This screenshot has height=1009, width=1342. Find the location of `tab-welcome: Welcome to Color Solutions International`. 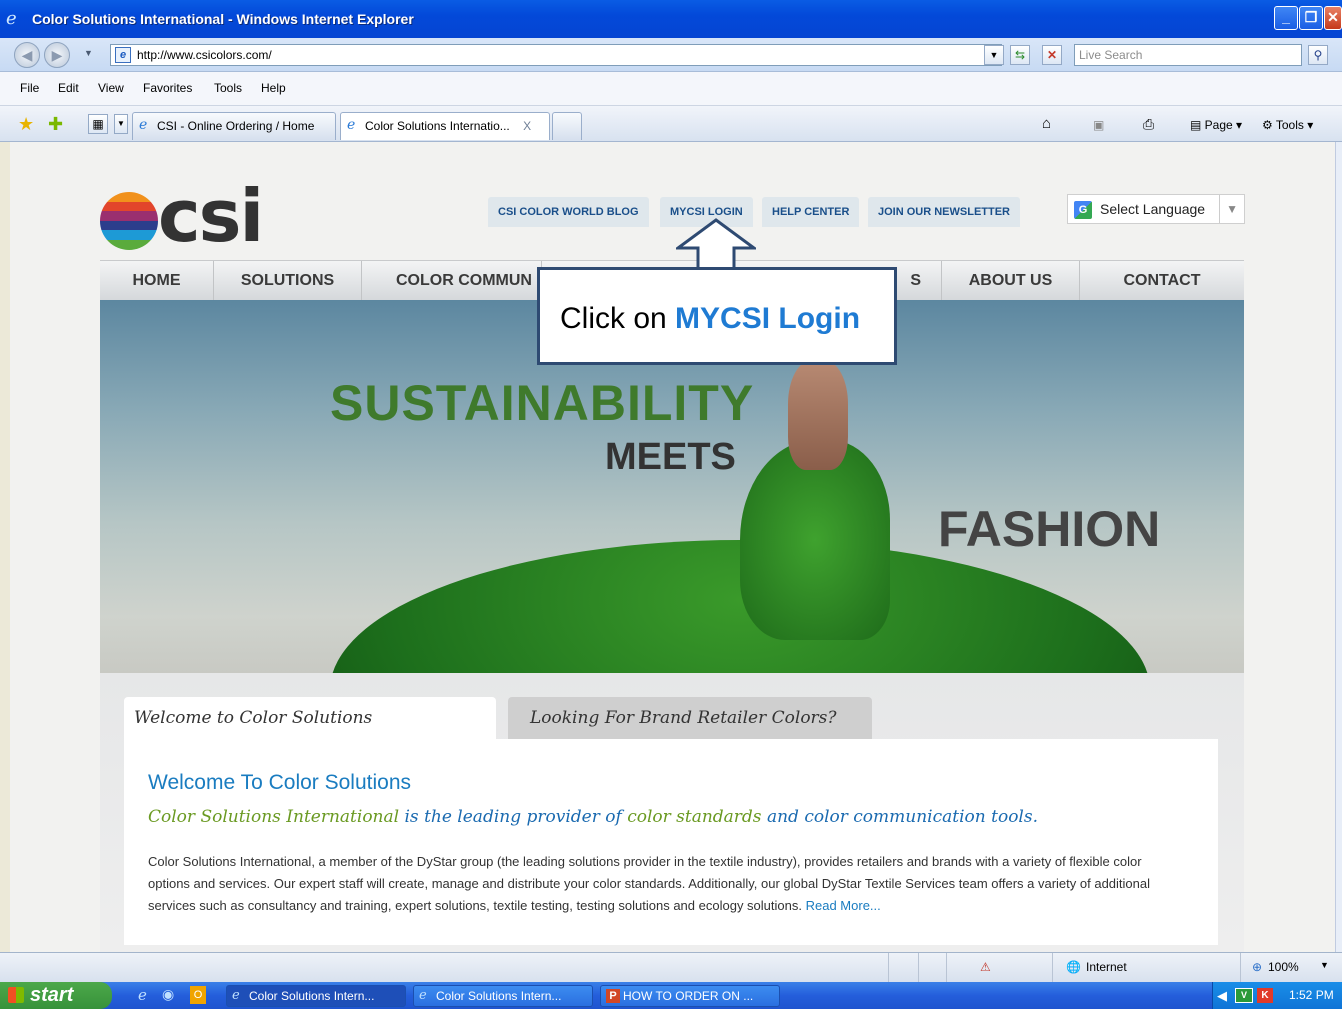

tab-welcome: Welcome to Color Solutions International is located at coordinates (310, 733).